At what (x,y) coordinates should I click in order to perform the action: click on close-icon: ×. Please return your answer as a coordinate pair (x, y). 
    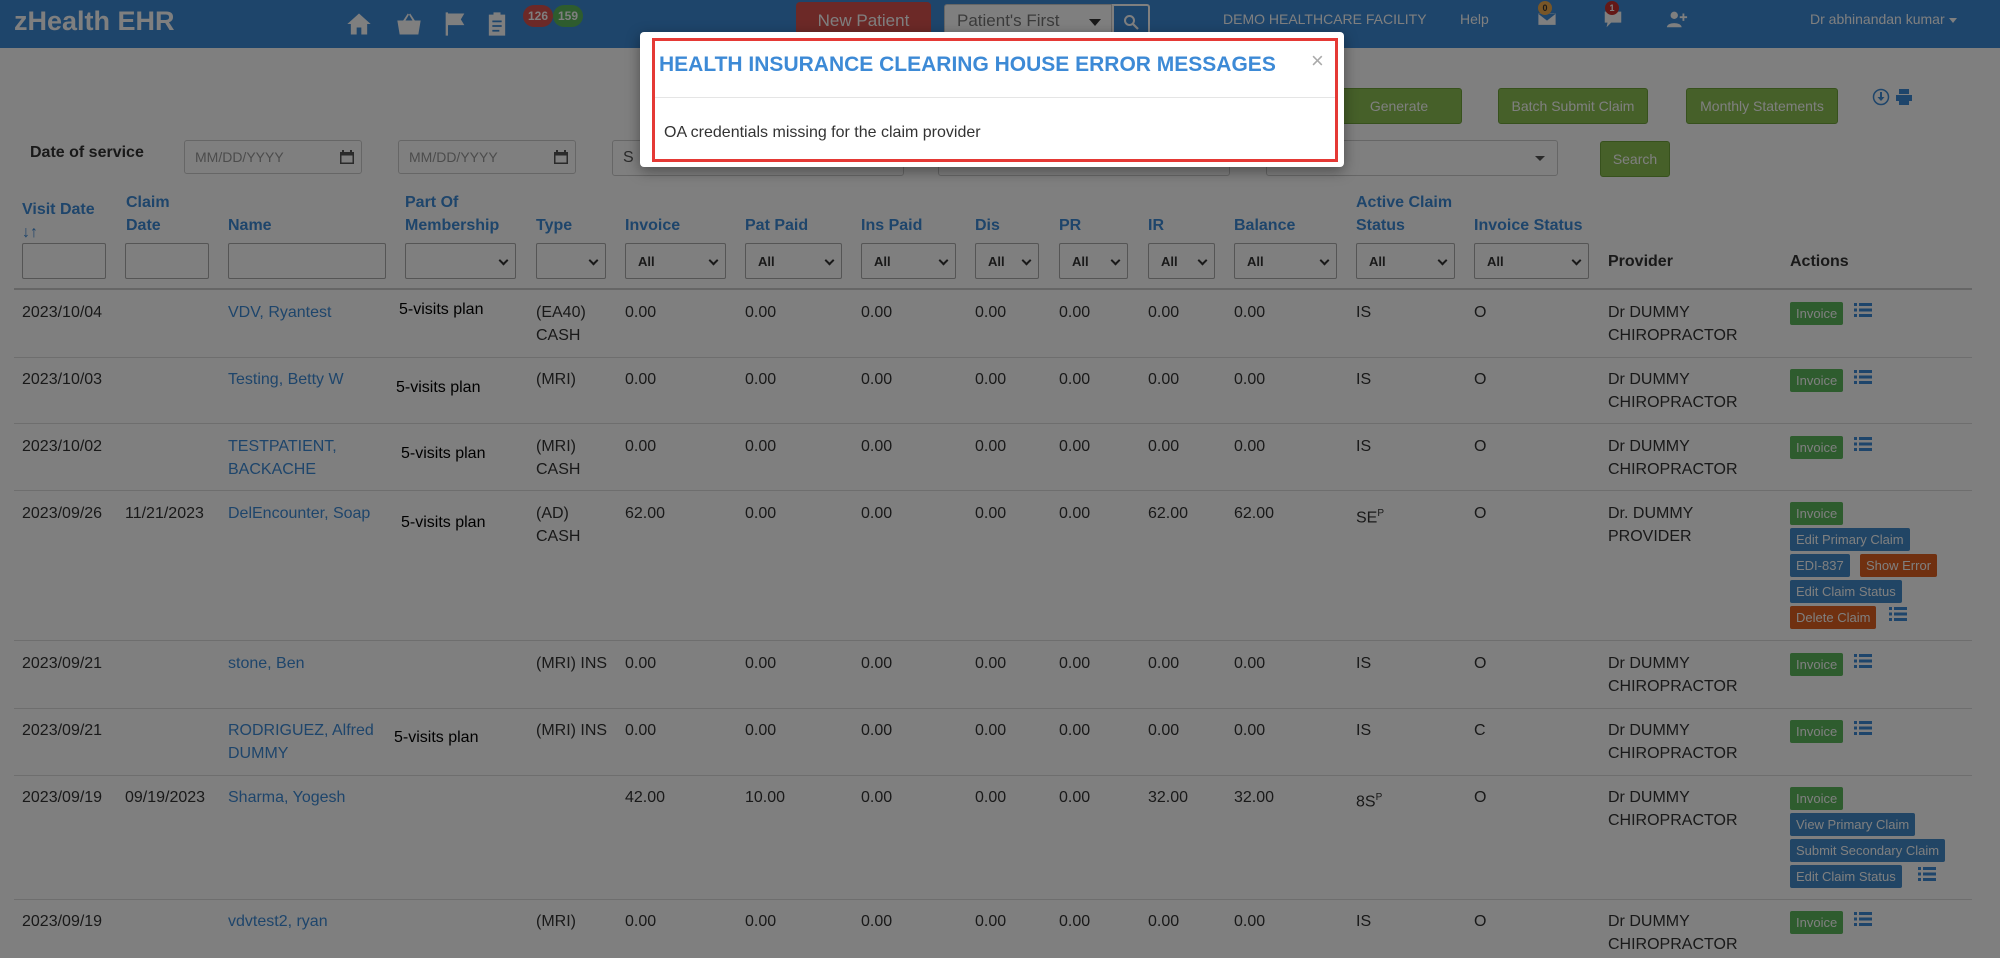
    Looking at the image, I should click on (1317, 61).